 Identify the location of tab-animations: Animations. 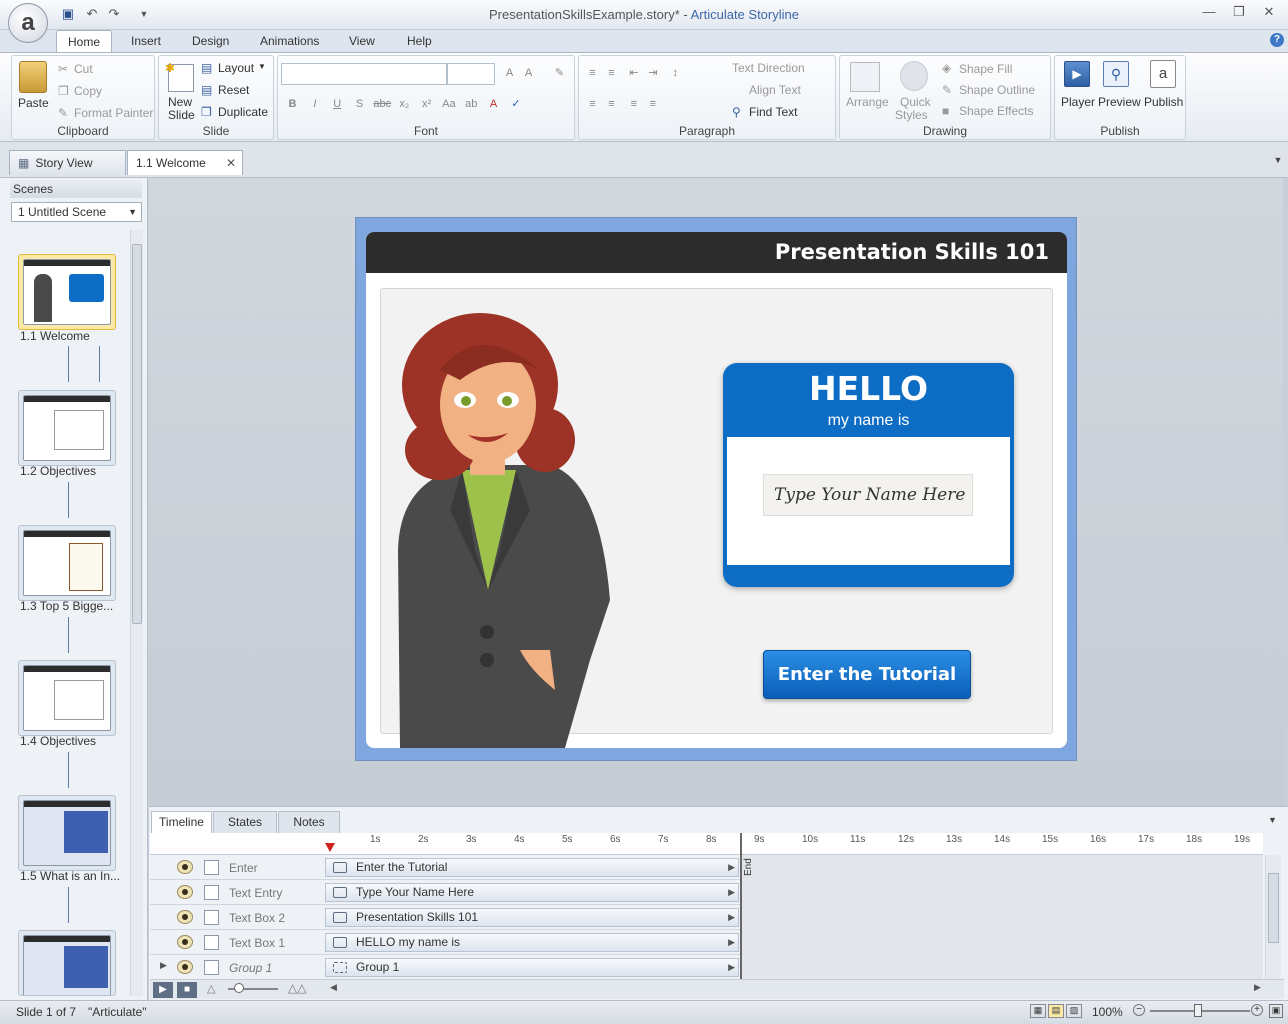
(289, 41).